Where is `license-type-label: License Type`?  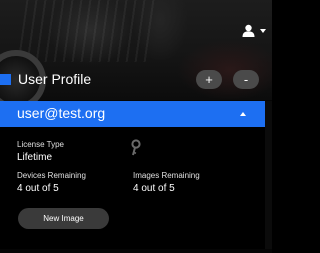
license-type-label: License Type is located at coordinates (40, 144).